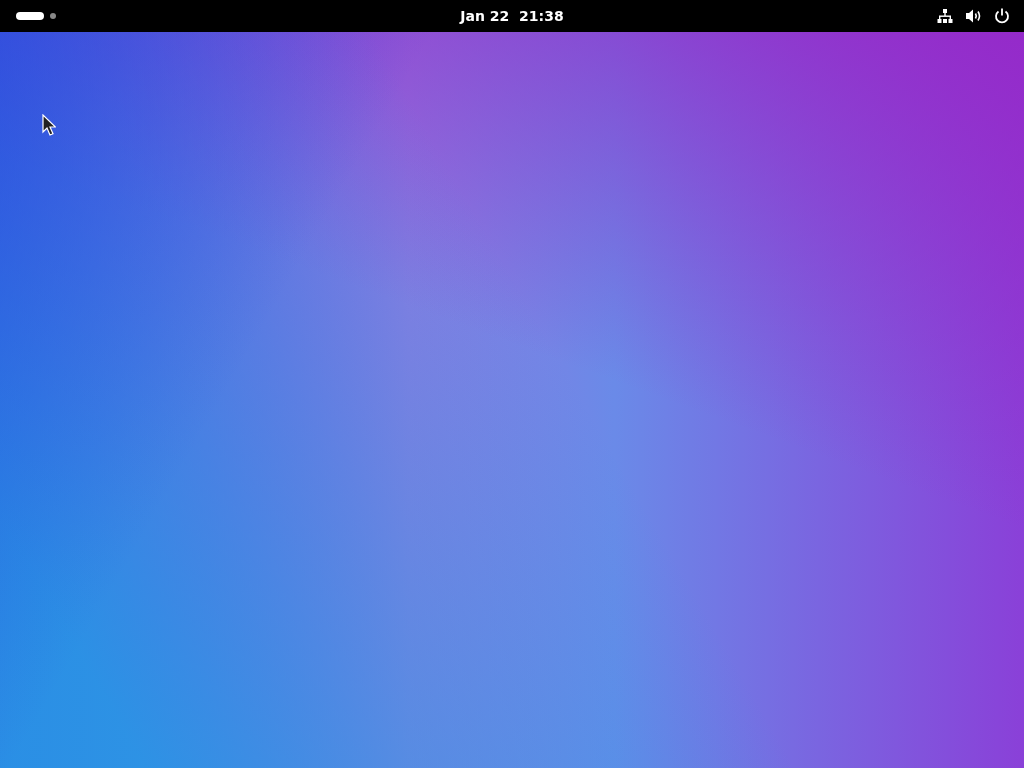  I want to click on volume-icon, so click(973, 16).